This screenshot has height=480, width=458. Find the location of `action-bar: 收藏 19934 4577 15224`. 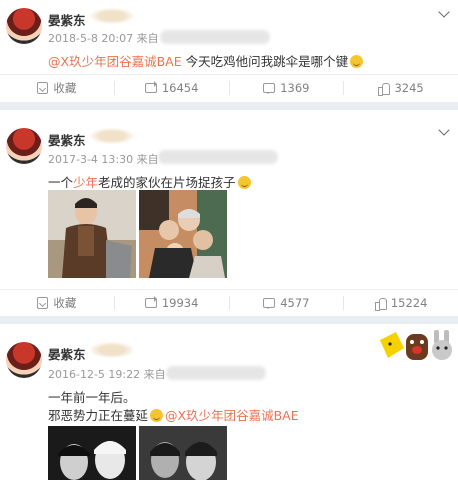

action-bar: 收藏 19934 4577 15224 is located at coordinates (229, 302).